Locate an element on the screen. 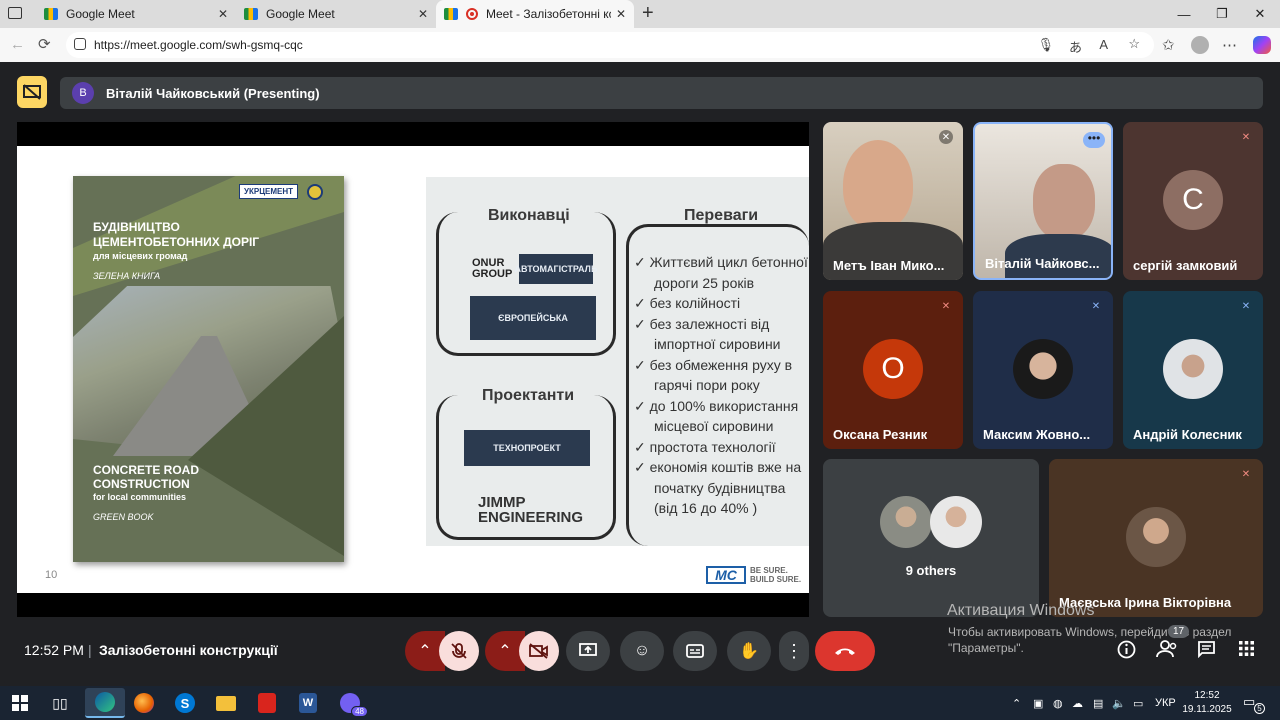 The image size is (1280, 720). hand-icon: ✋ is located at coordinates (749, 651).